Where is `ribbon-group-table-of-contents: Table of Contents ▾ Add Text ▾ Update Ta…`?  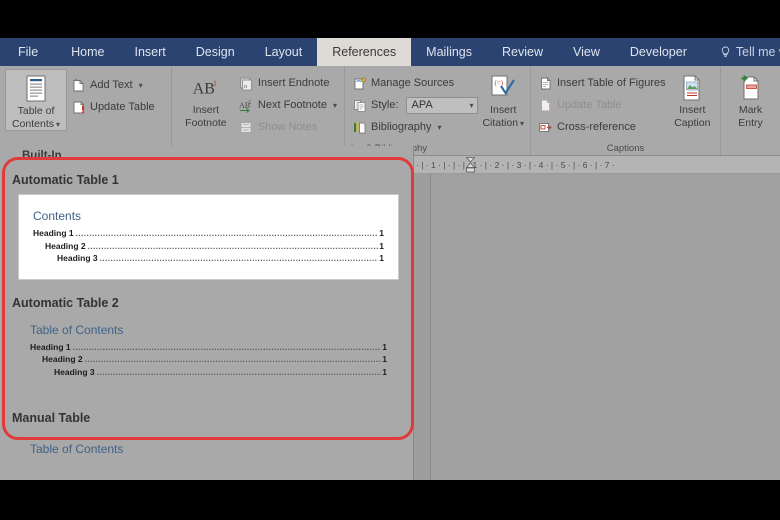 ribbon-group-table-of-contents: Table of Contents ▾ Add Text ▾ Update Ta… is located at coordinates (85, 110).